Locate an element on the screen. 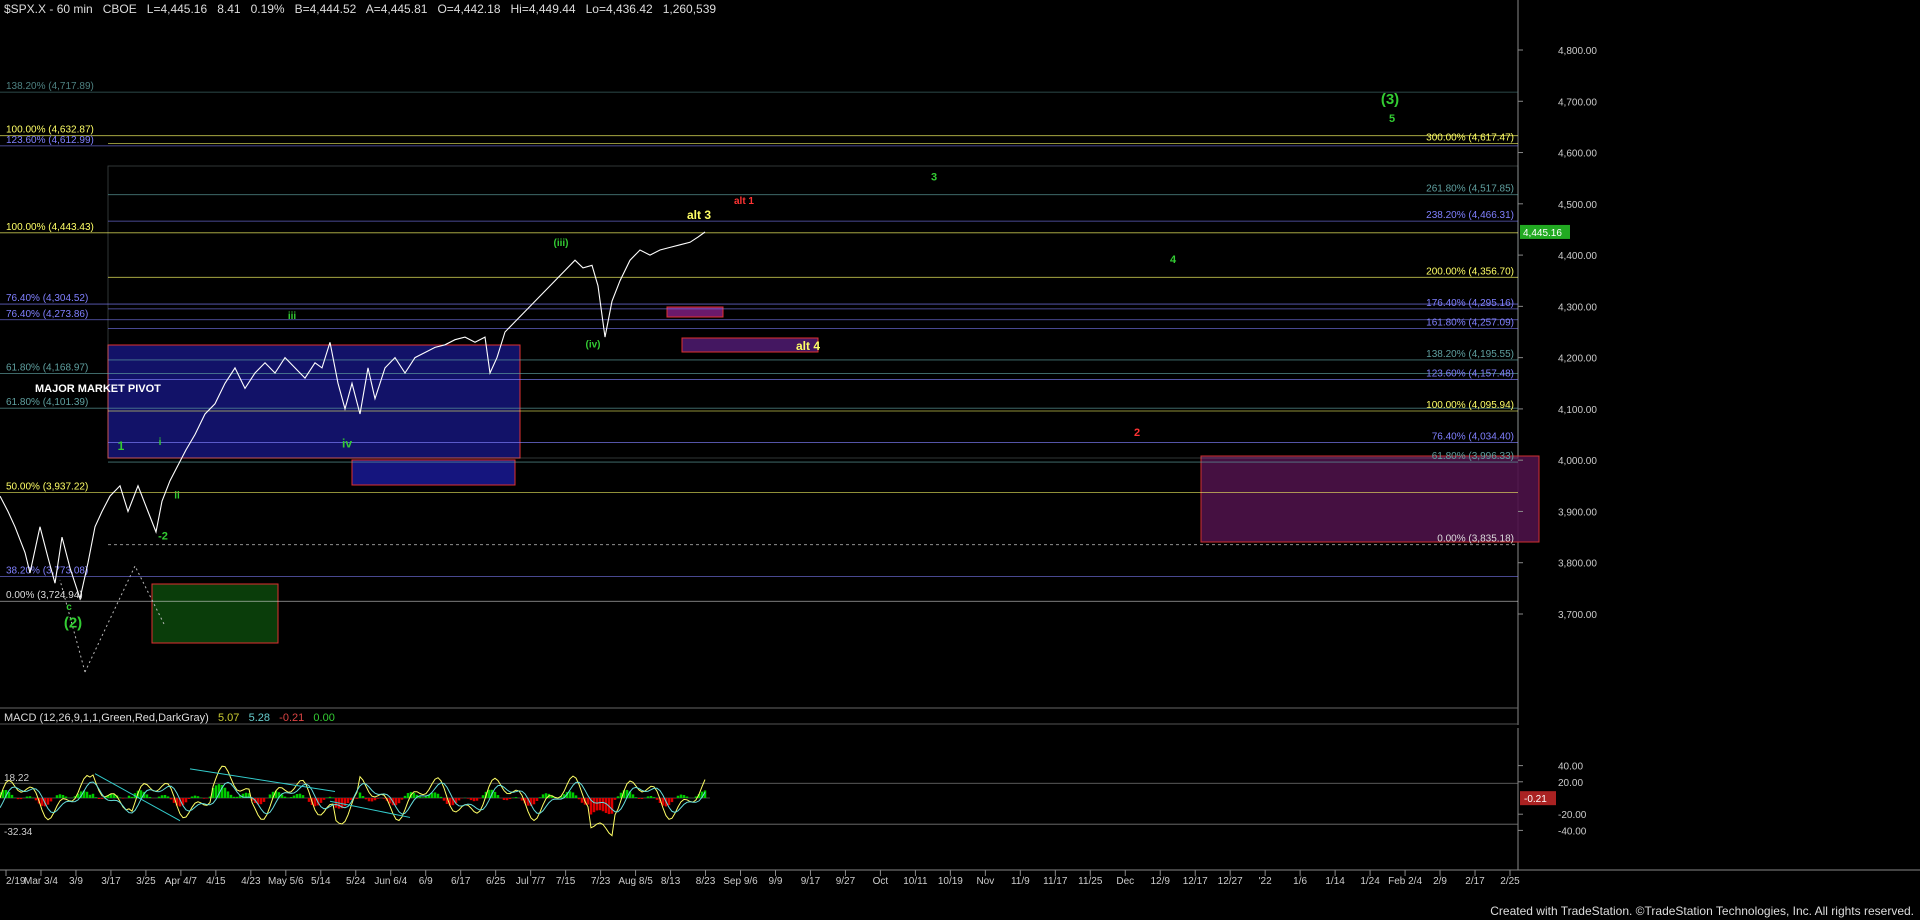 This screenshot has height=920, width=1920. macd-tick-label: -20.00 is located at coordinates (1572, 815).